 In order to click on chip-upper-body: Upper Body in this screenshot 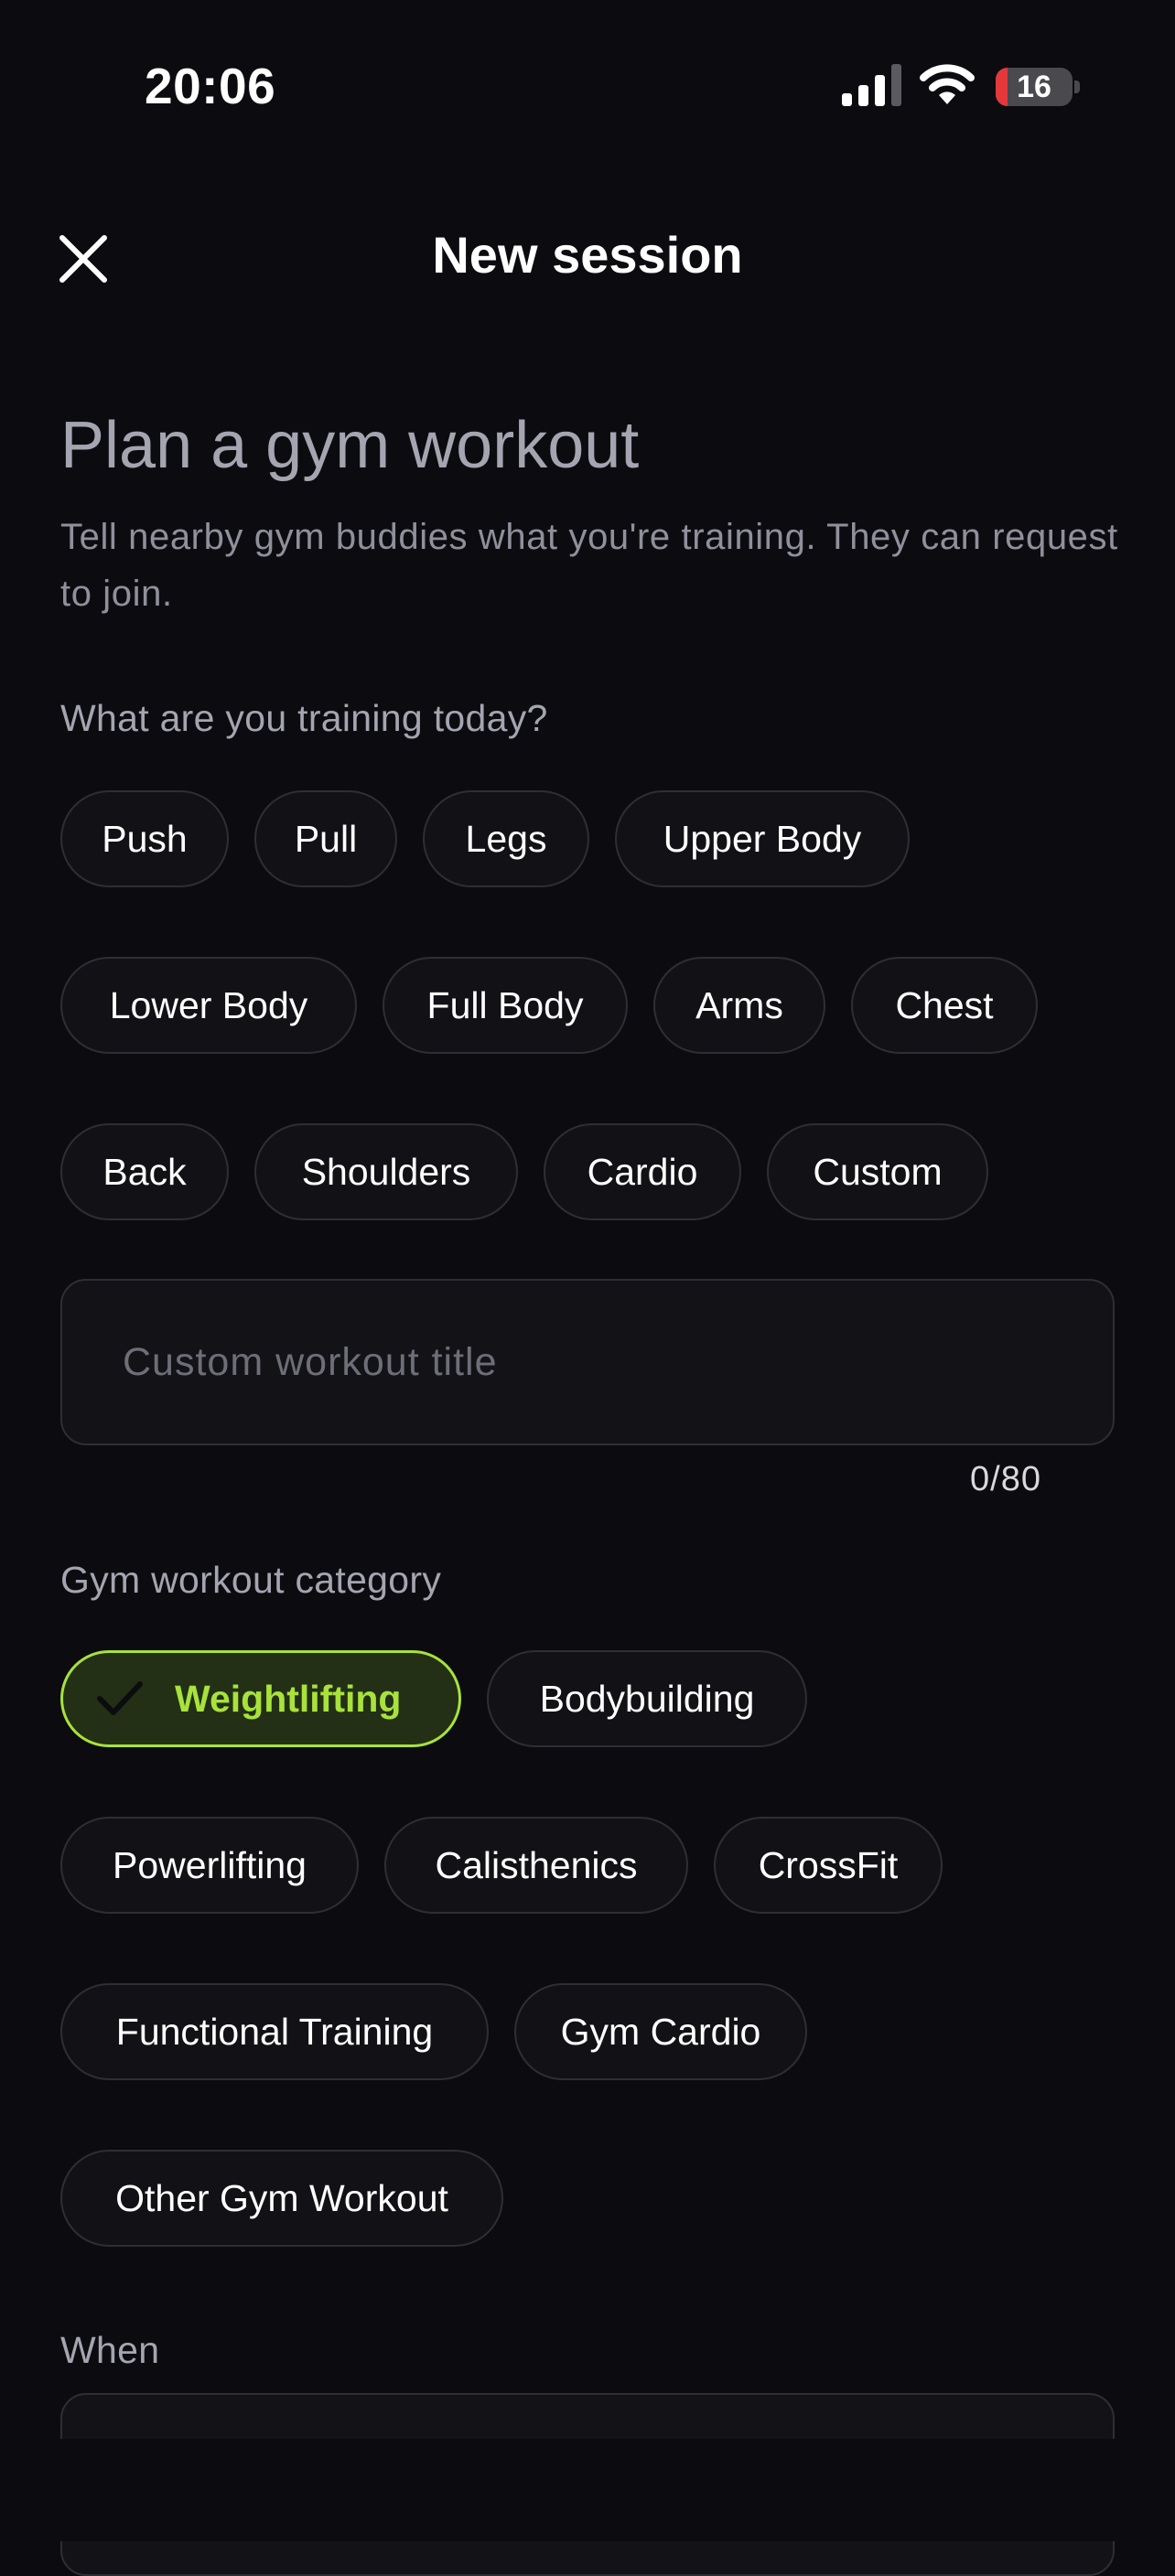, I will do `click(762, 839)`.